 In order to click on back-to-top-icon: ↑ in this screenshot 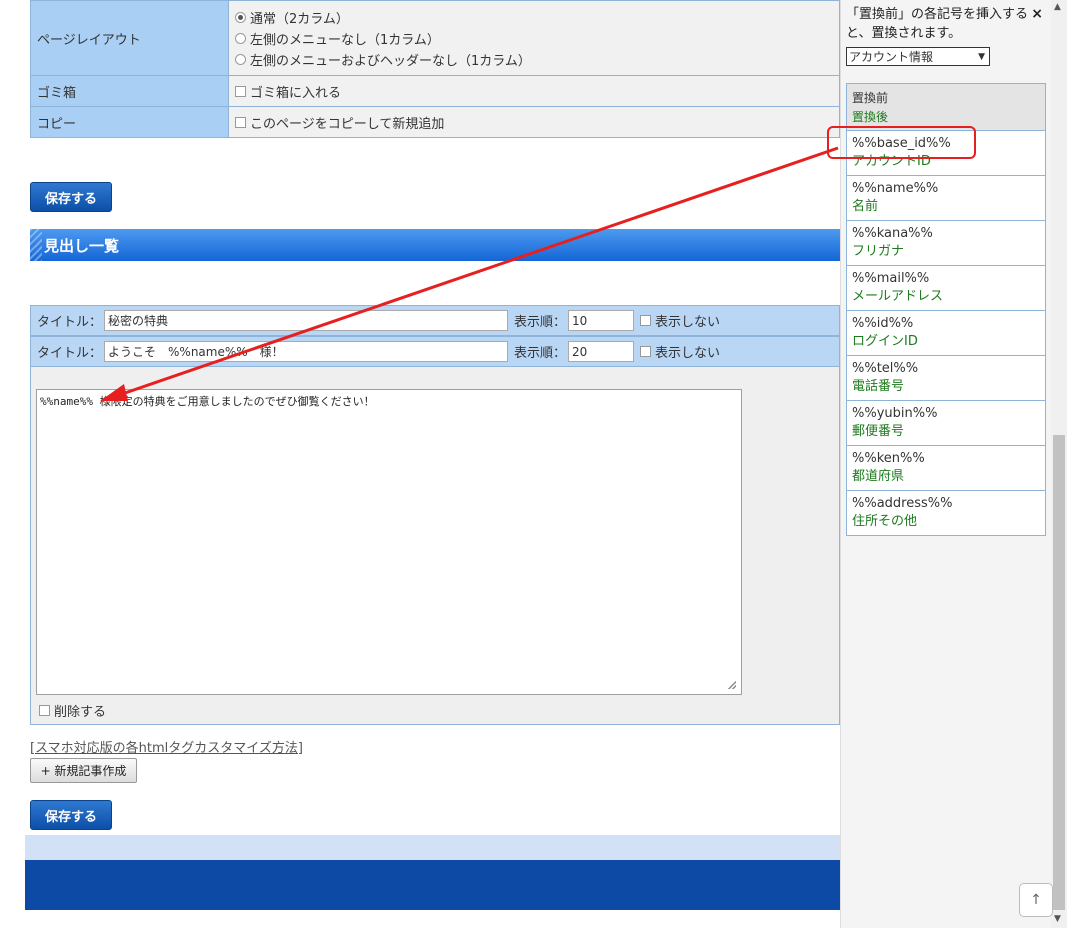, I will do `click(1036, 900)`.